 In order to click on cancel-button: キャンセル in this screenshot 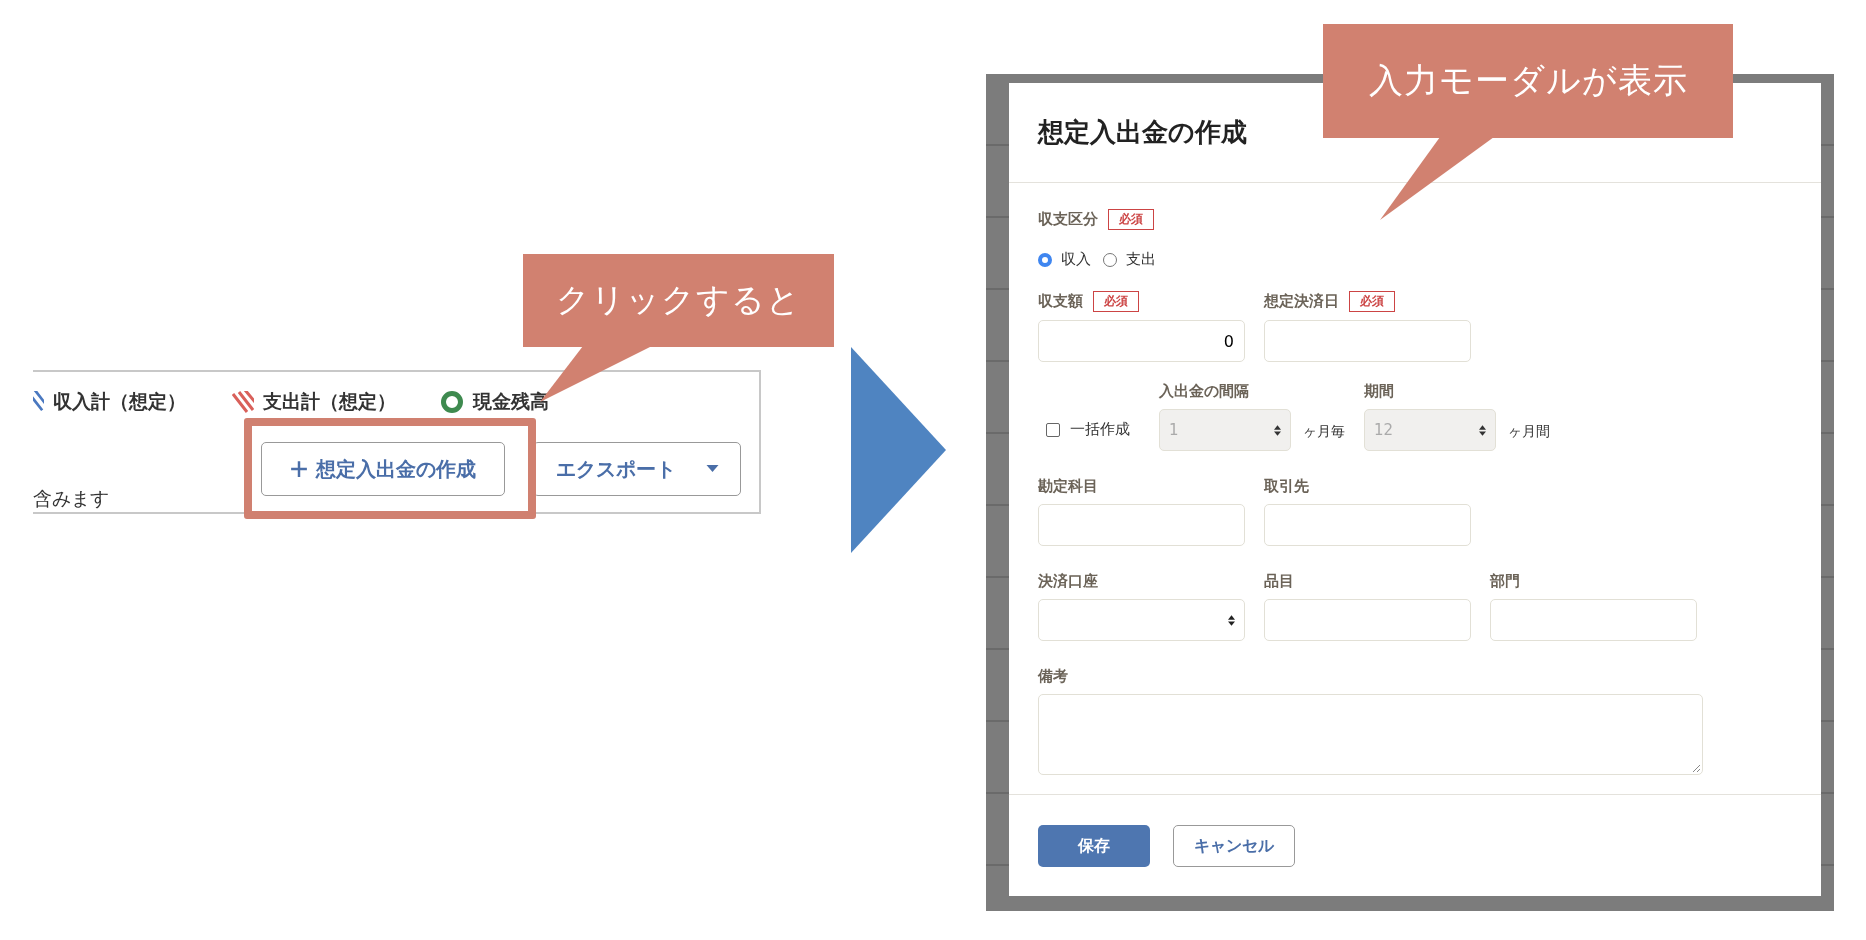, I will do `click(1234, 846)`.